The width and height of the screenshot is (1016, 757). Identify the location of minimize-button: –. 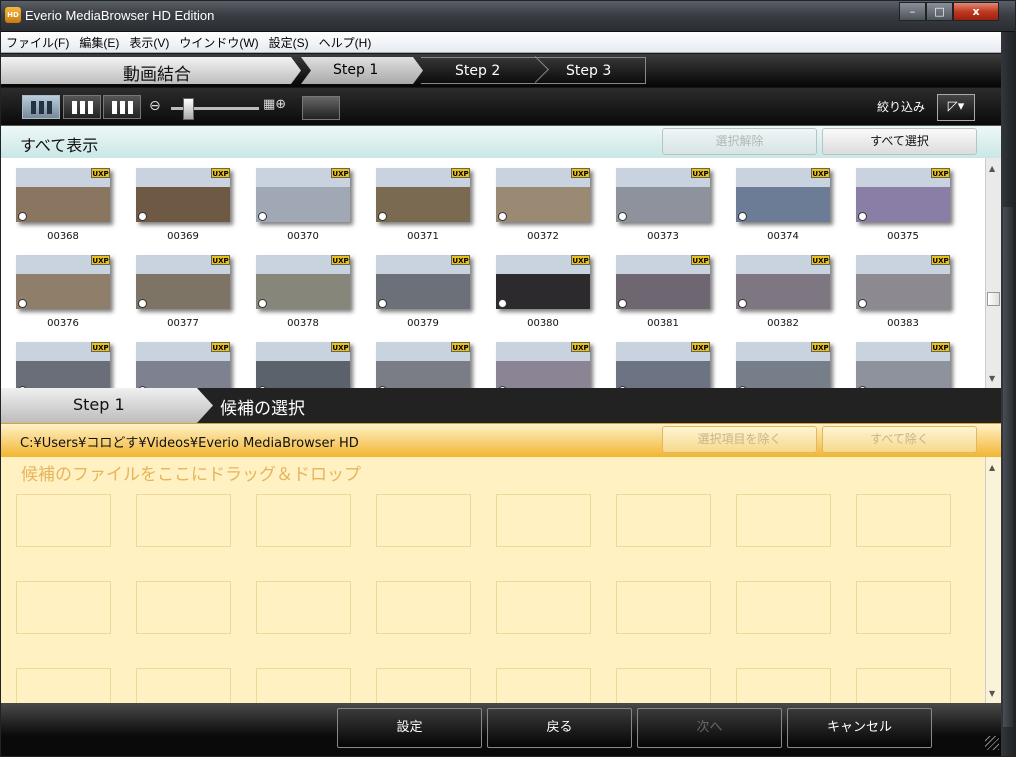
(912, 11).